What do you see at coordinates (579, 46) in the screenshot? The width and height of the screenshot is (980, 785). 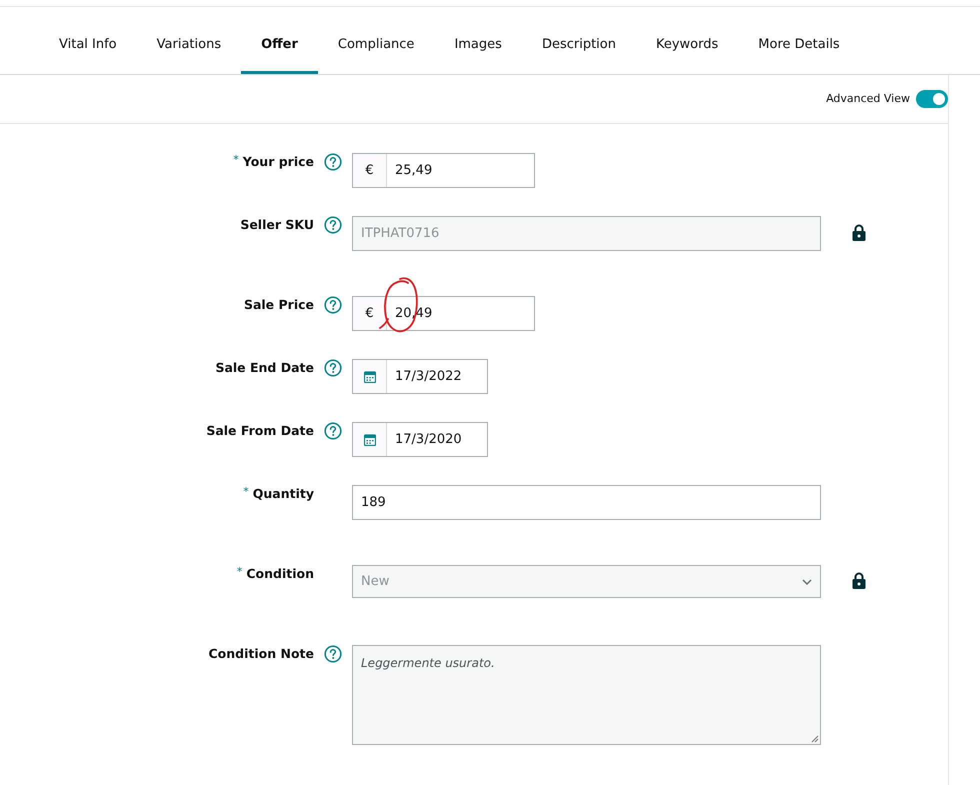 I see `tab: Description` at bounding box center [579, 46].